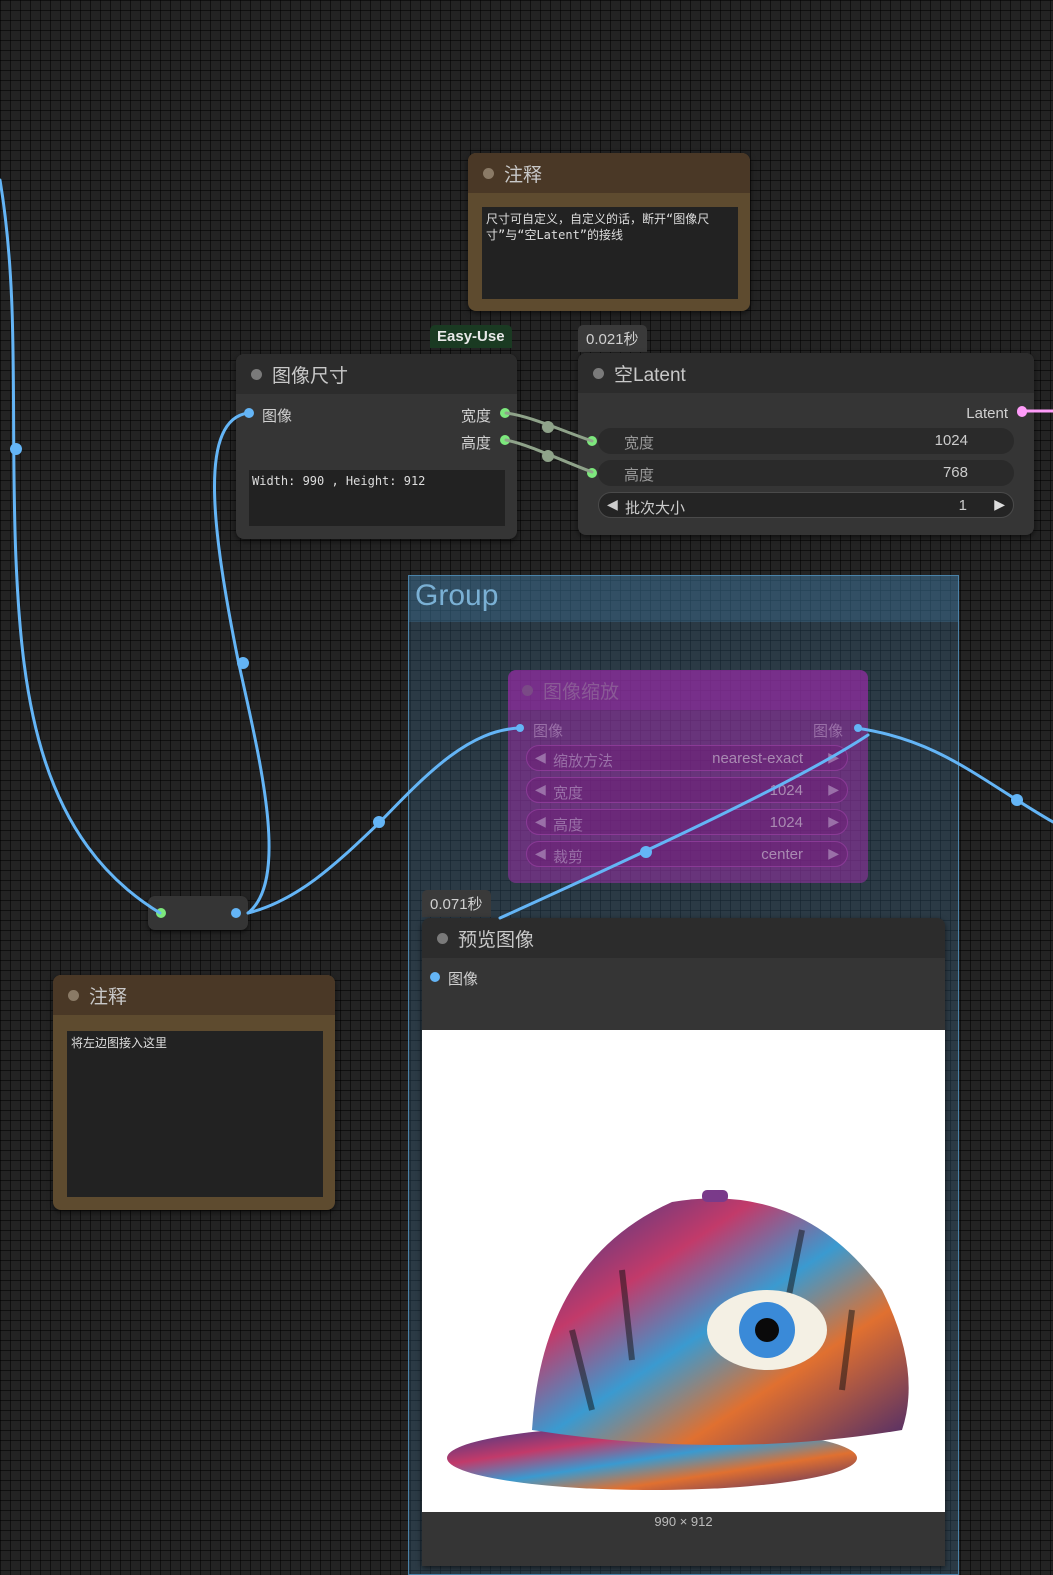 The width and height of the screenshot is (1053, 1575). I want to click on note-textarea: 将左边图接入这里, so click(195, 1114).